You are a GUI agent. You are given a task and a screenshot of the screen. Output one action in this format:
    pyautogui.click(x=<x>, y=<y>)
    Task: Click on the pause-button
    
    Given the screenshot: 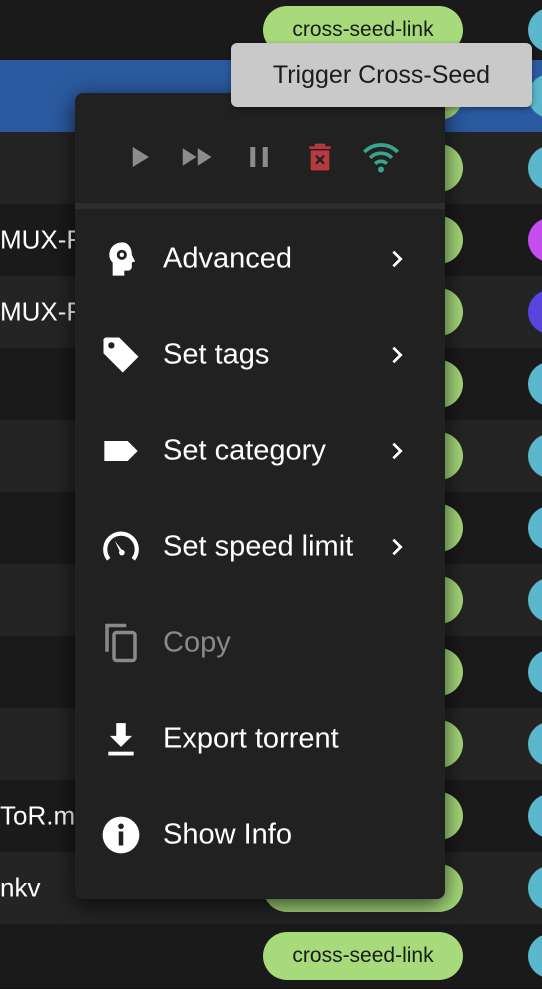 What is the action you would take?
    pyautogui.click(x=259, y=157)
    